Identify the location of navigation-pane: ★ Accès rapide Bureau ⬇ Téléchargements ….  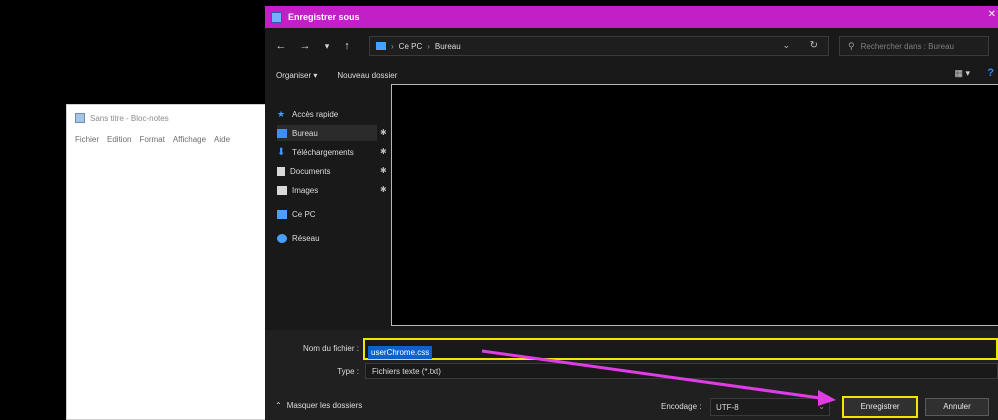
(327, 209).